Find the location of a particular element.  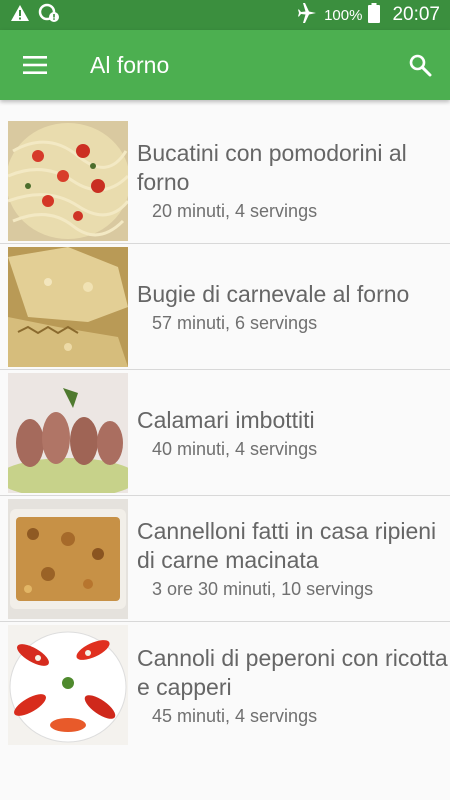

recipe-meta: 3 ore 30 minuti, 10 servings is located at coordinates (263, 589).